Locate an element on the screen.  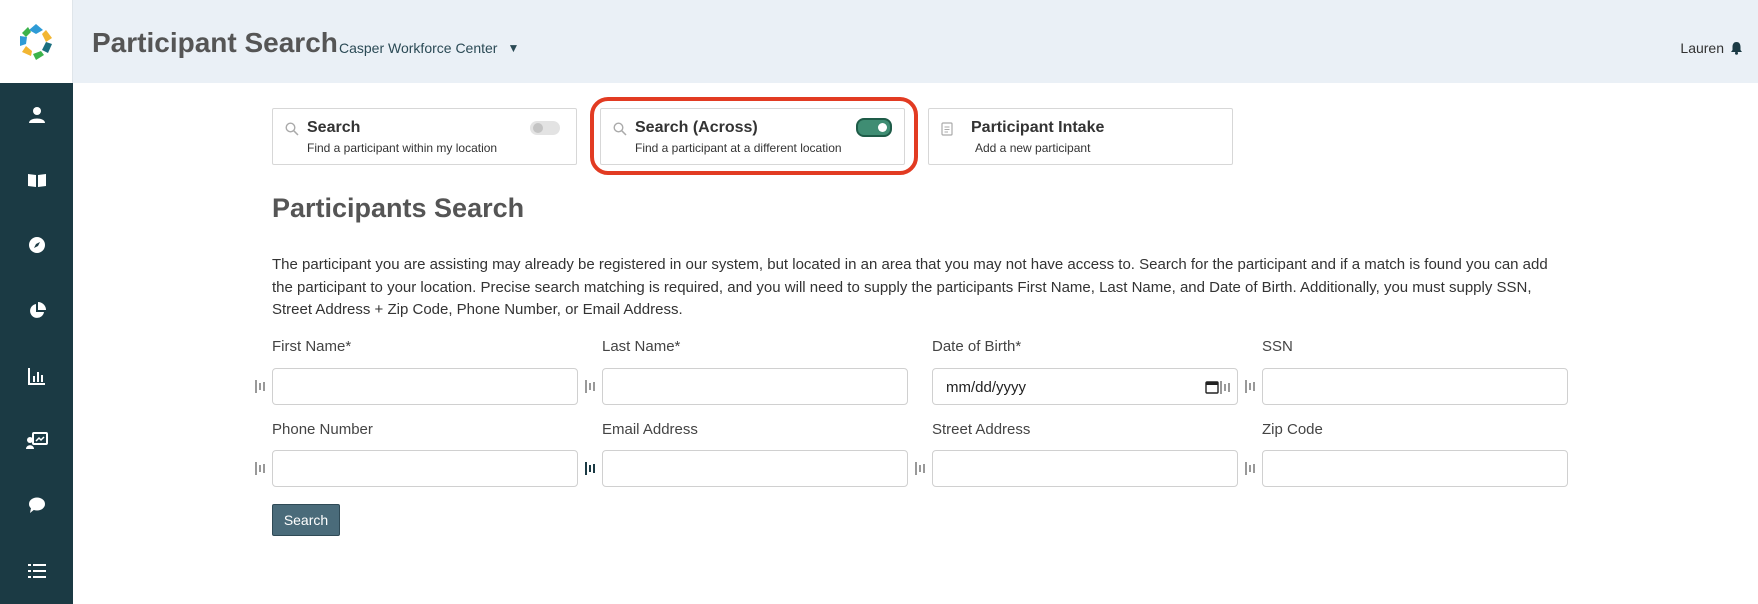
first-name-input is located at coordinates (425, 386).